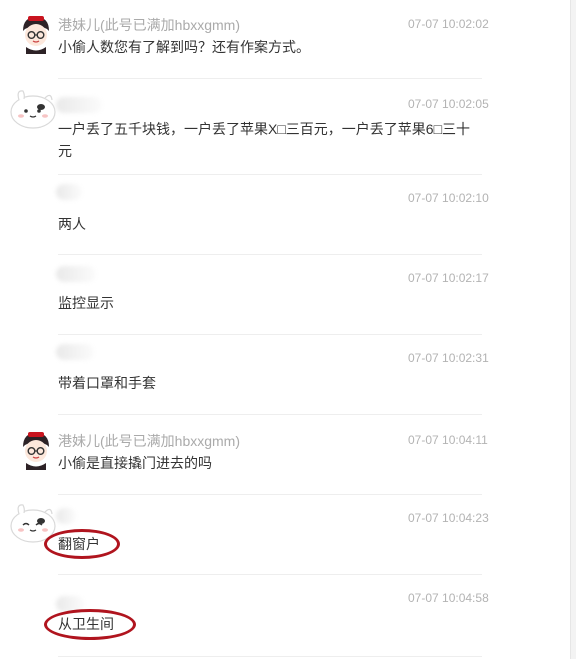 This screenshot has height=659, width=576. I want to click on message-text: 一户丢了五千块钱，一户丢了苹果X□三百元，一户丢了苹果6□三十元, so click(264, 140).